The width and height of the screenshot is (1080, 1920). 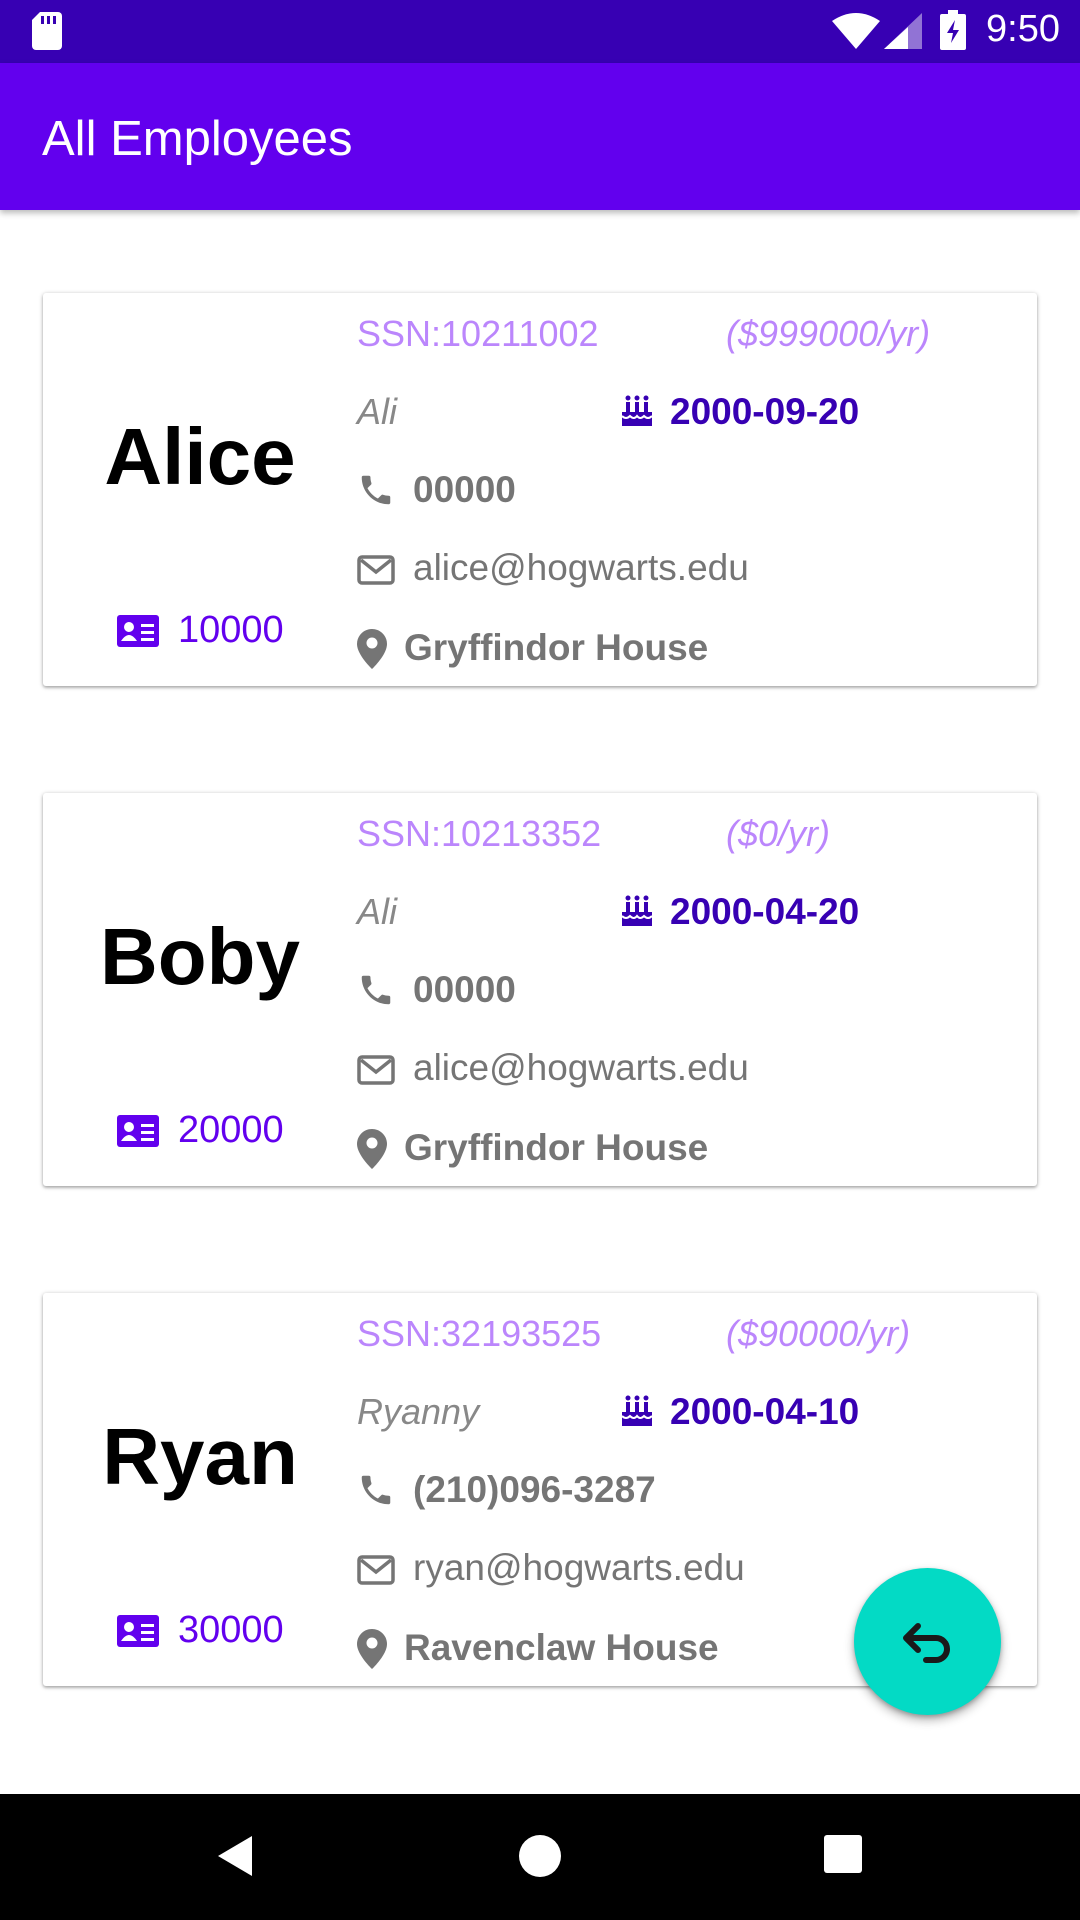 What do you see at coordinates (818, 1333) in the screenshot?
I see `employee-salary: ($90000/yr)` at bounding box center [818, 1333].